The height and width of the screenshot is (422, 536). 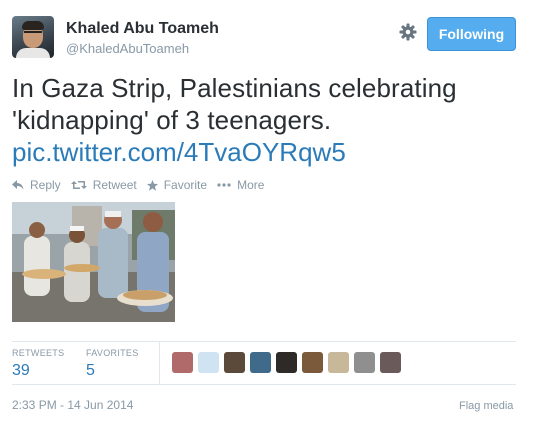 I want to click on retweet-action: Retweet, so click(x=103, y=185).